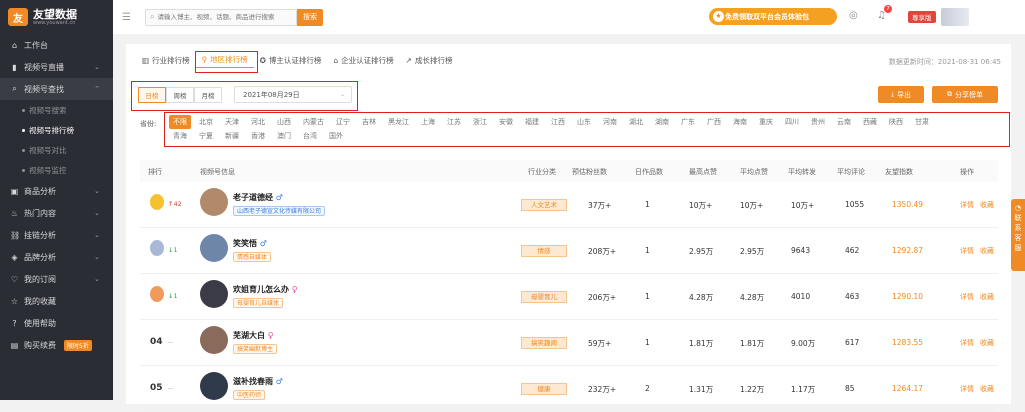 This screenshot has width=1025, height=412. I want to click on province-option: 国外, so click(336, 136).